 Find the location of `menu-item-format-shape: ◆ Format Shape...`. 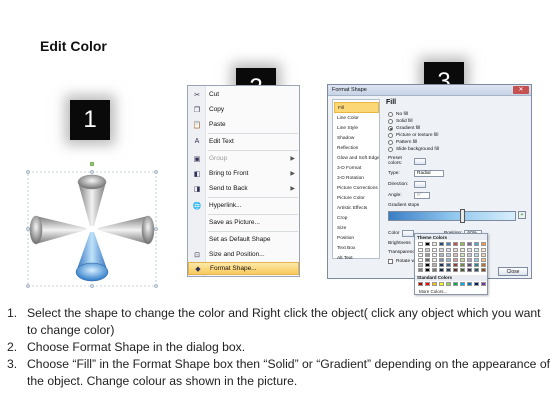

menu-item-format-shape: ◆ Format Shape... is located at coordinates (243, 268).